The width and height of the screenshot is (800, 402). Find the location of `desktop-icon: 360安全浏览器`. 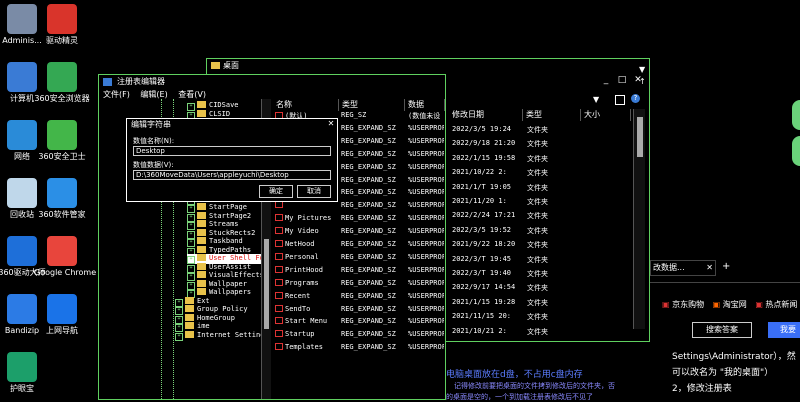

desktop-icon: 360安全浏览器 is located at coordinates (62, 83).